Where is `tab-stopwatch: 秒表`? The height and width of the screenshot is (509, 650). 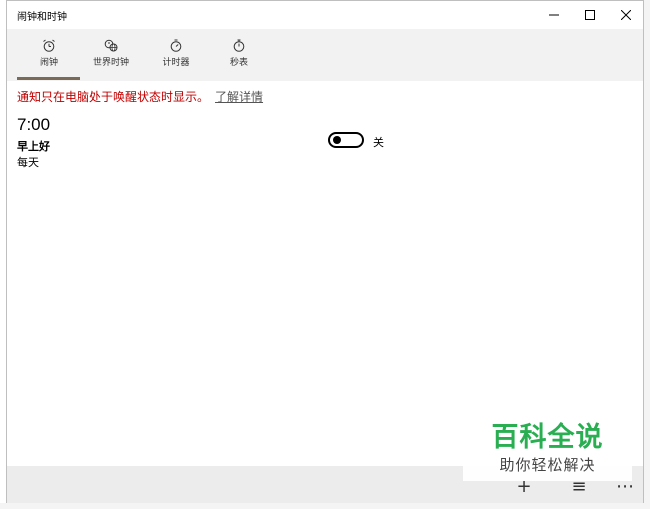 tab-stopwatch: 秒表 is located at coordinates (239, 59).